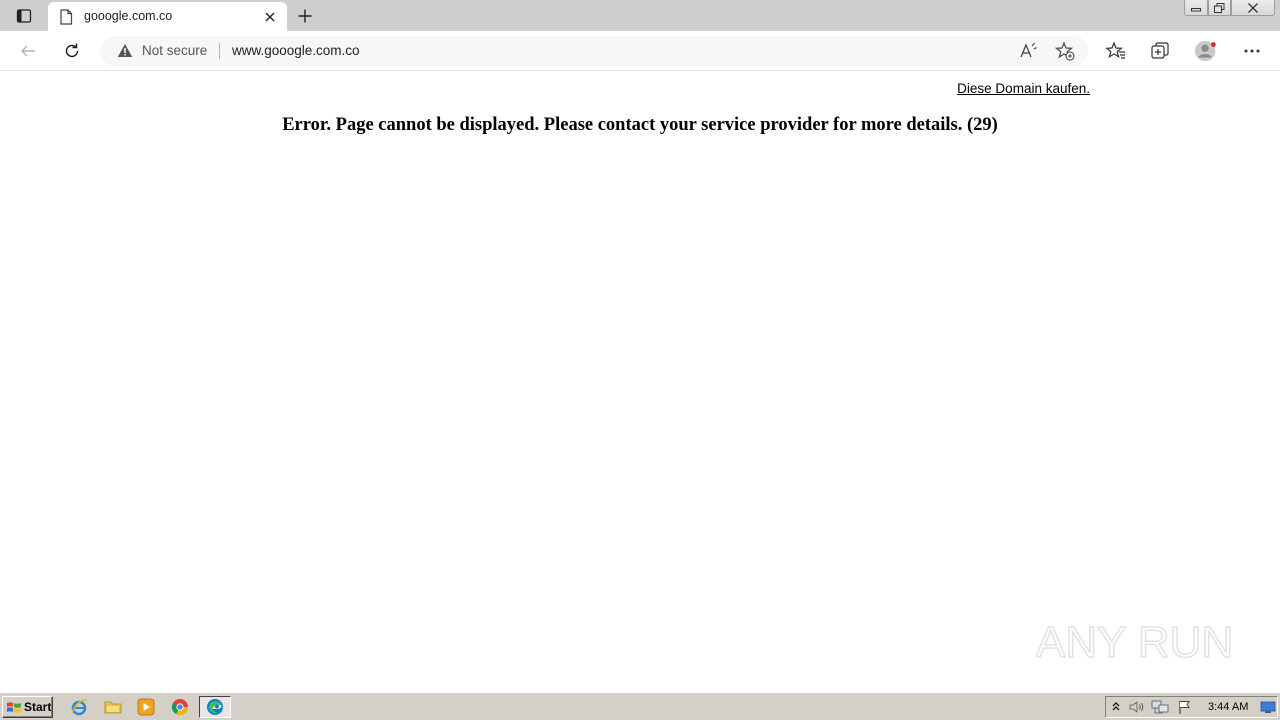 The width and height of the screenshot is (1280, 720). I want to click on internet-explorer-icon, so click(79, 707).